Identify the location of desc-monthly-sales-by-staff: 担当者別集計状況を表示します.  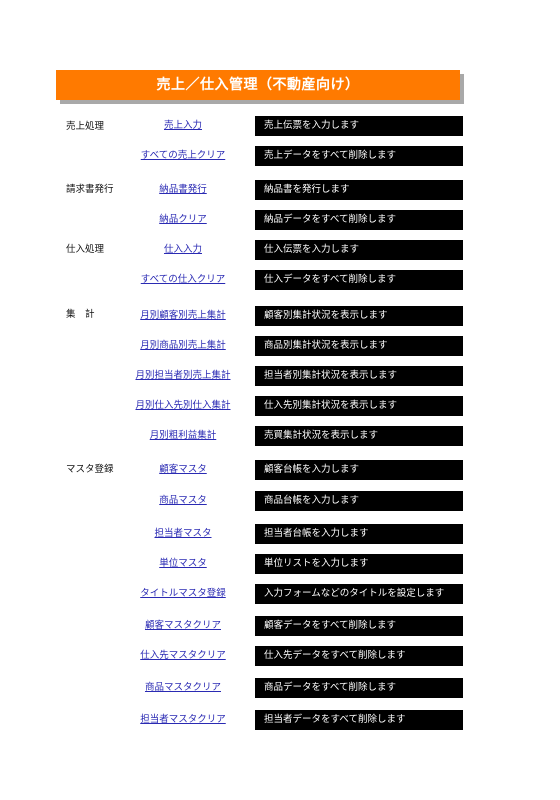
(359, 376).